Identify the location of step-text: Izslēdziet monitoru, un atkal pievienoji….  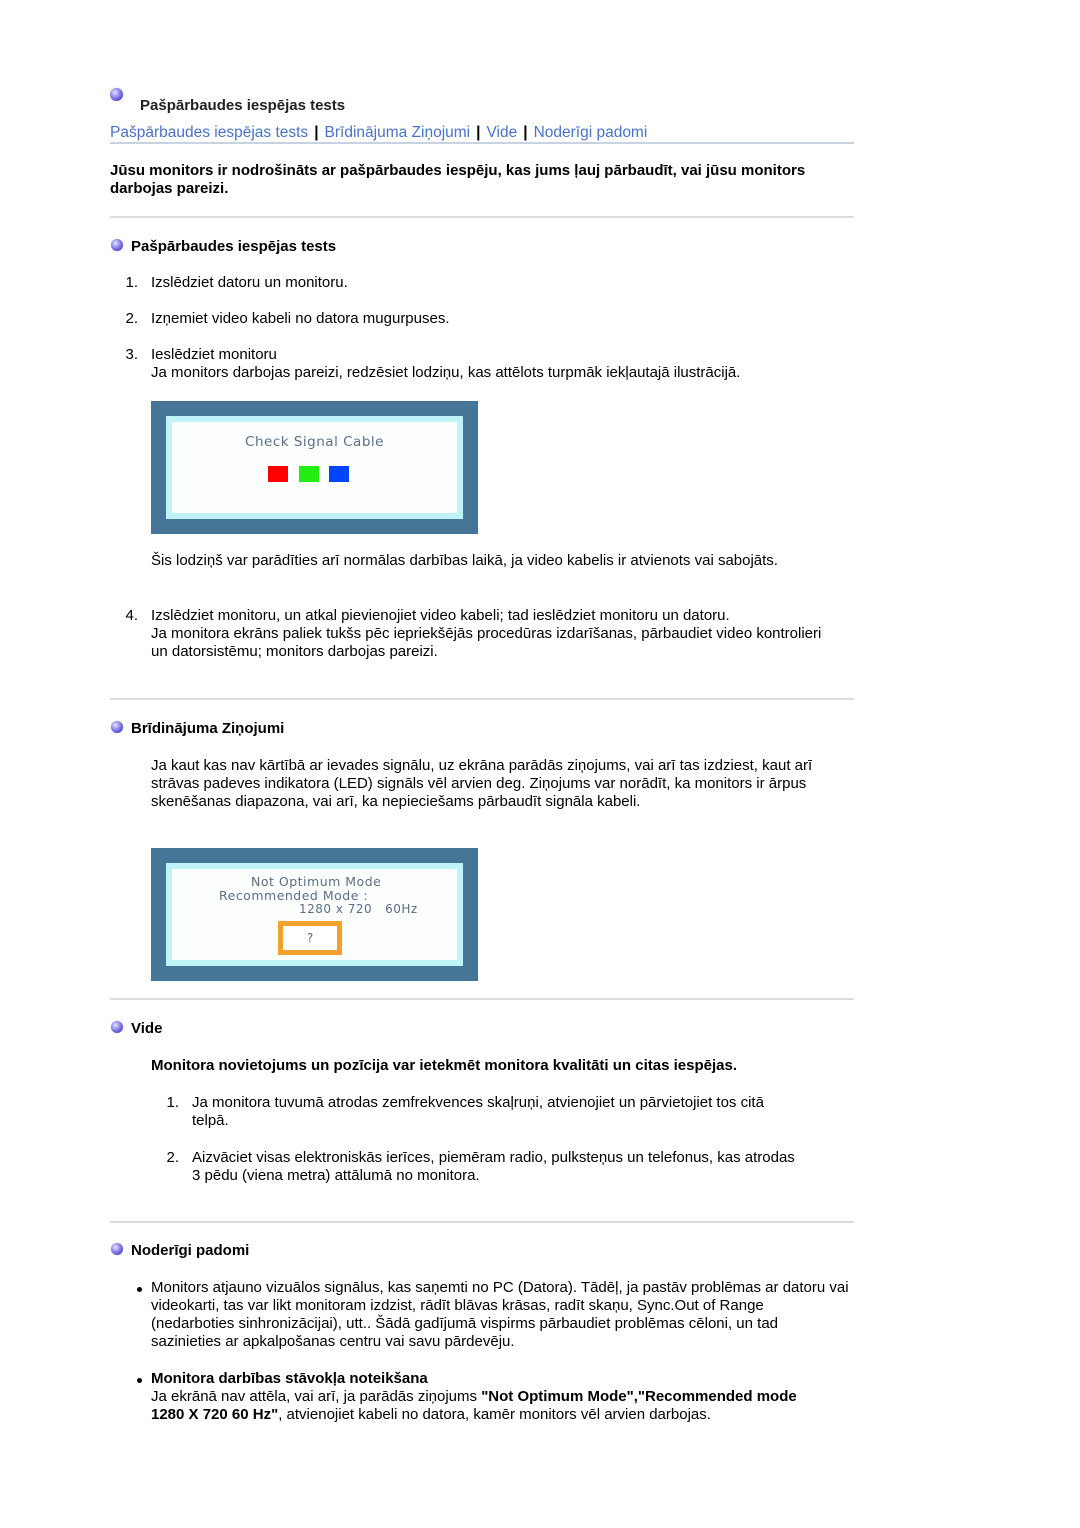
(440, 615).